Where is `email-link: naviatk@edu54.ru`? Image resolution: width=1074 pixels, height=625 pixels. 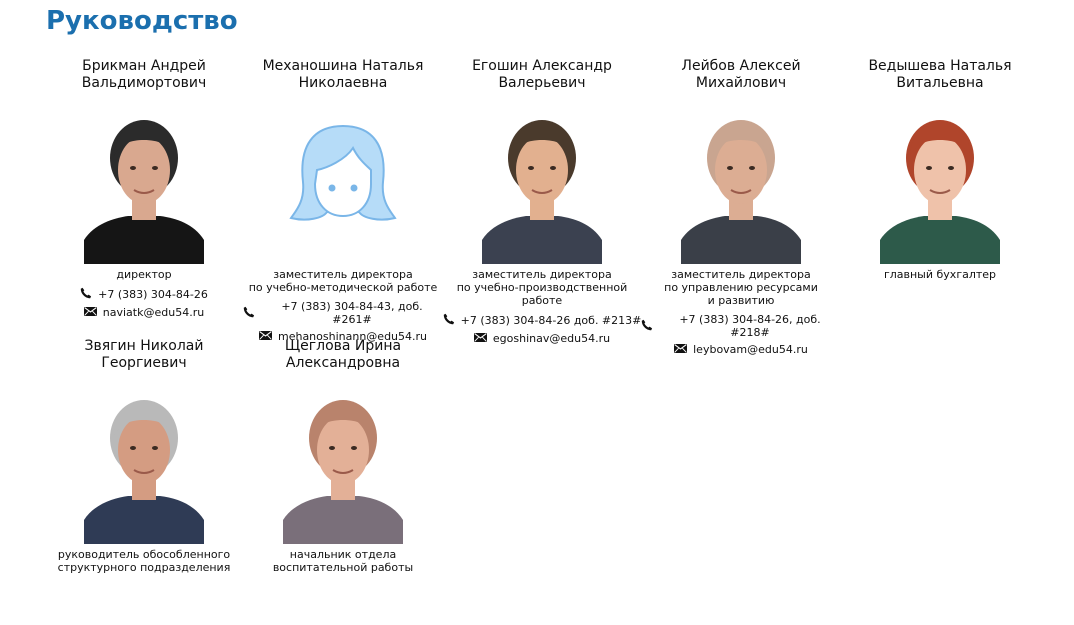
email-link: naviatk@edu54.ru is located at coordinates (153, 312).